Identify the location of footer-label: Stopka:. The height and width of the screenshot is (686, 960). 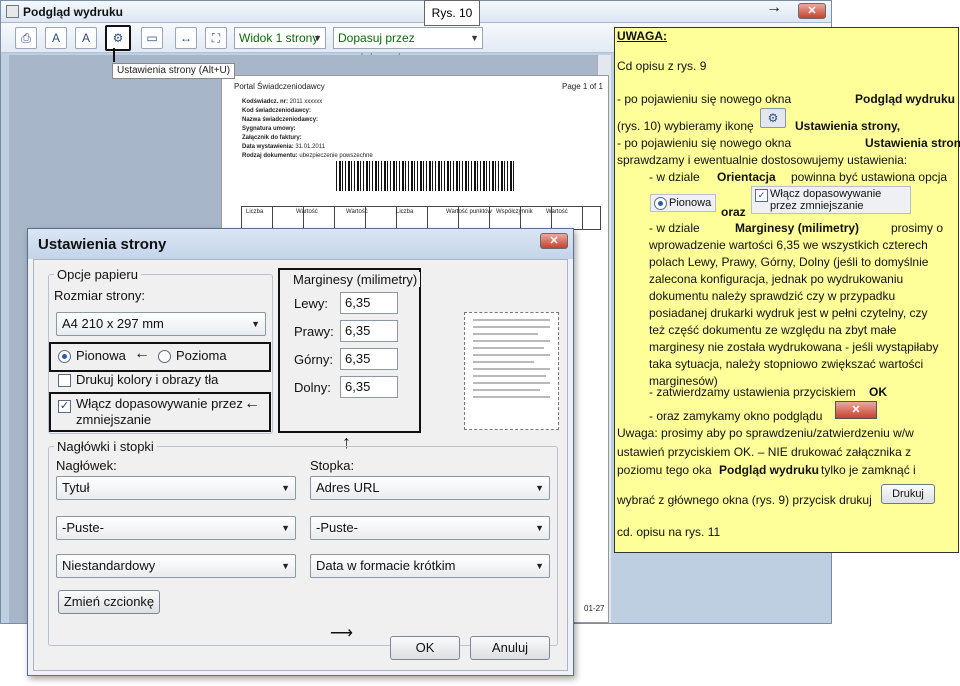
(332, 465).